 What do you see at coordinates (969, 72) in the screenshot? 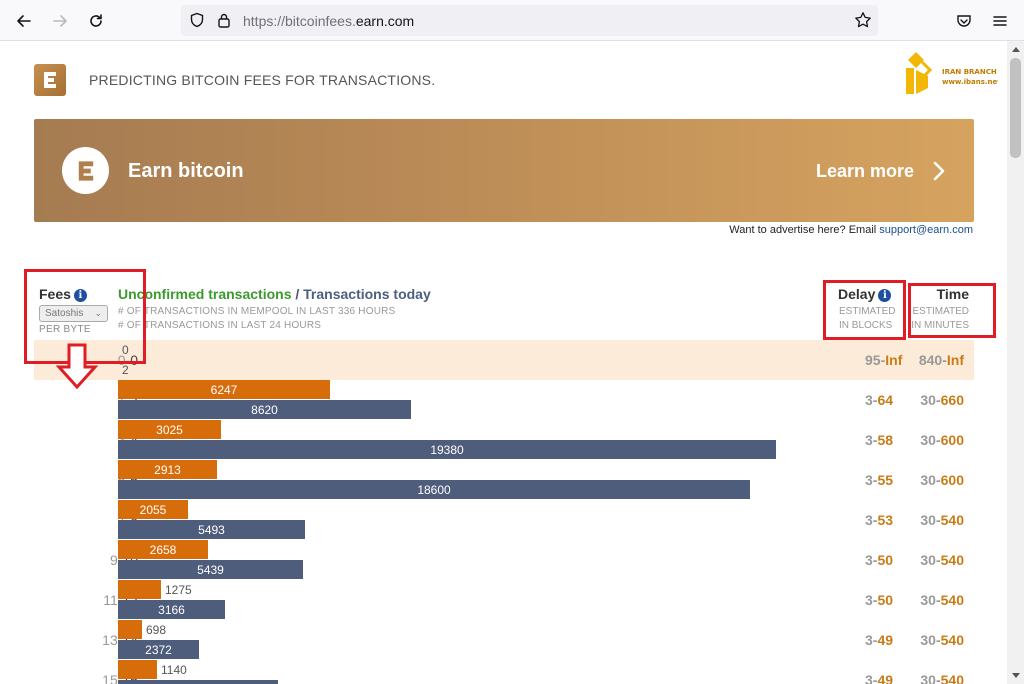
I see `svg-text: IRAN BRANCH` at bounding box center [969, 72].